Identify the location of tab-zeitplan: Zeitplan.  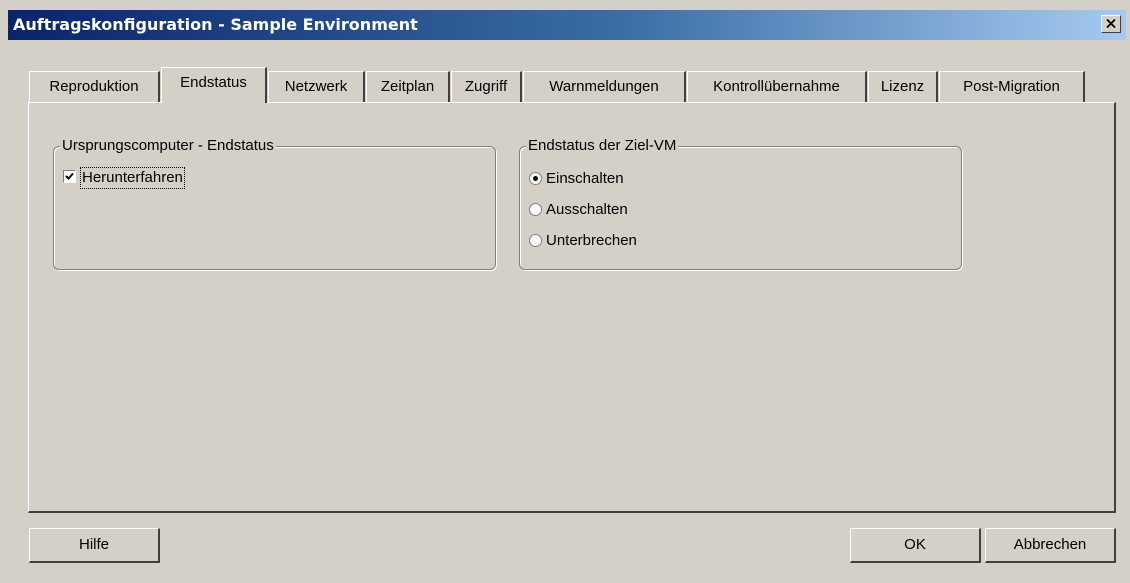
(408, 86).